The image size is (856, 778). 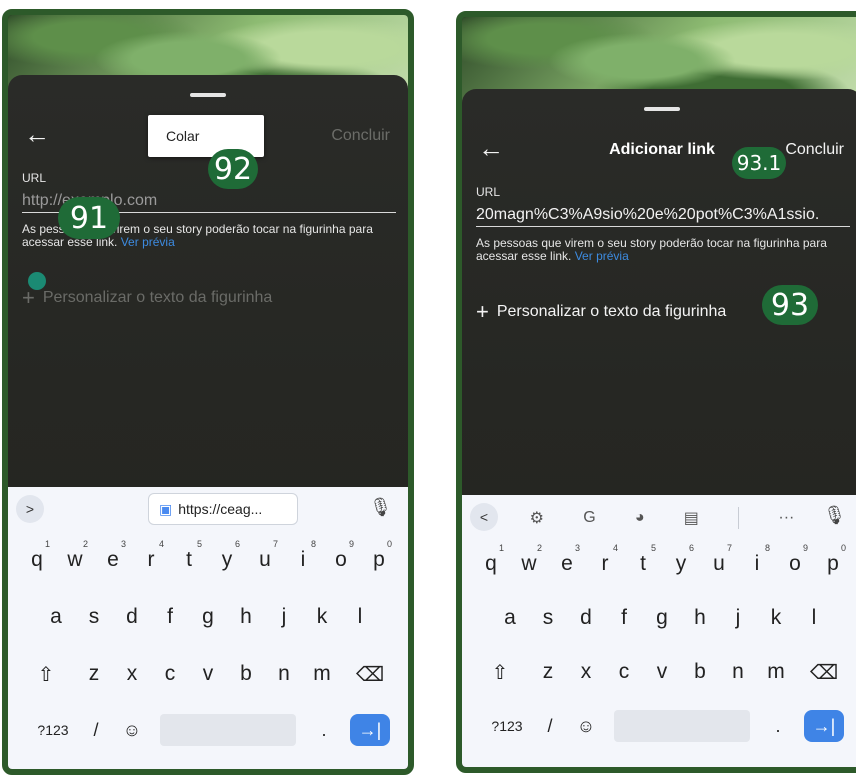 What do you see at coordinates (30, 509) in the screenshot?
I see `expand-toolbar-icon: >` at bounding box center [30, 509].